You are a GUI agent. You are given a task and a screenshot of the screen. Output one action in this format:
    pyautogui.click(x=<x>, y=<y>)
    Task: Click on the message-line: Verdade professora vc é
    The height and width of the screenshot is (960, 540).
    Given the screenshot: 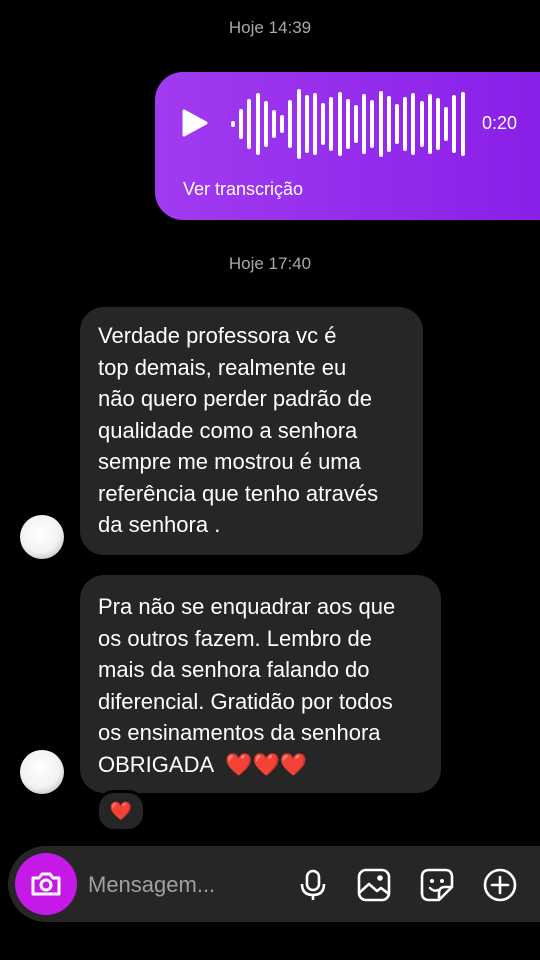 What is the action you would take?
    pyautogui.click(x=217, y=335)
    